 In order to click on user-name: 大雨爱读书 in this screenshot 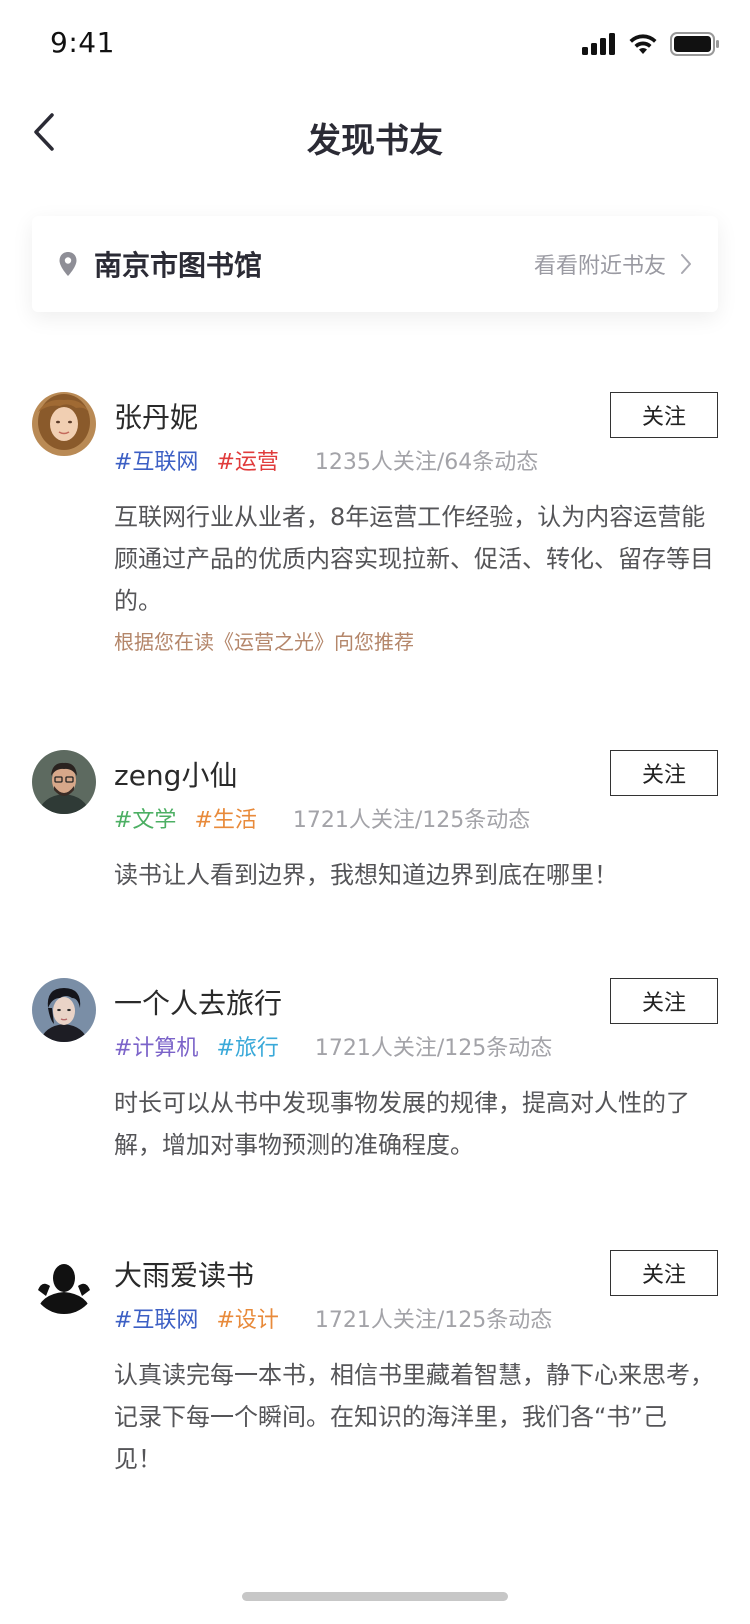, I will do `click(184, 1274)`.